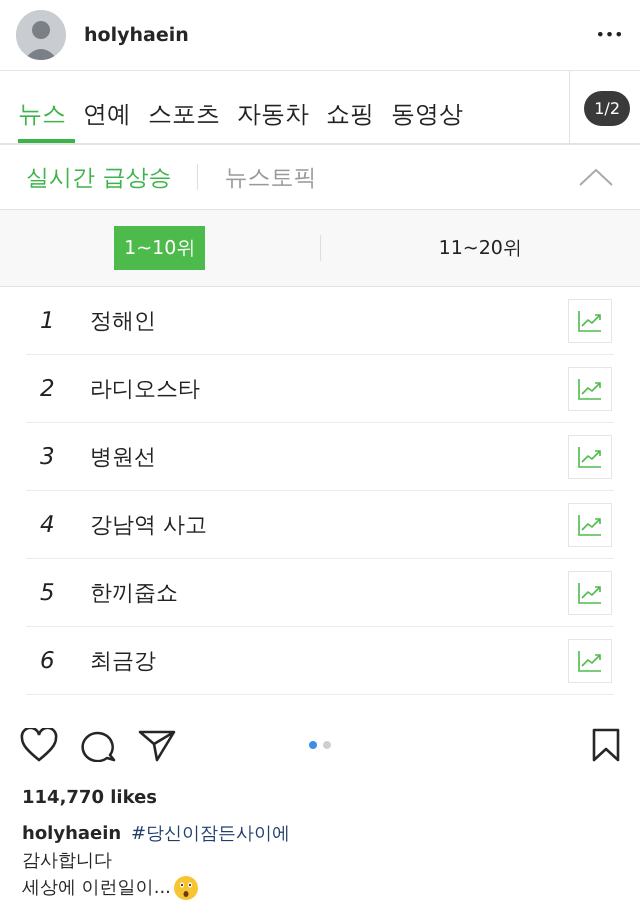  What do you see at coordinates (185, 887) in the screenshot?
I see `astonished-emoji-icon` at bounding box center [185, 887].